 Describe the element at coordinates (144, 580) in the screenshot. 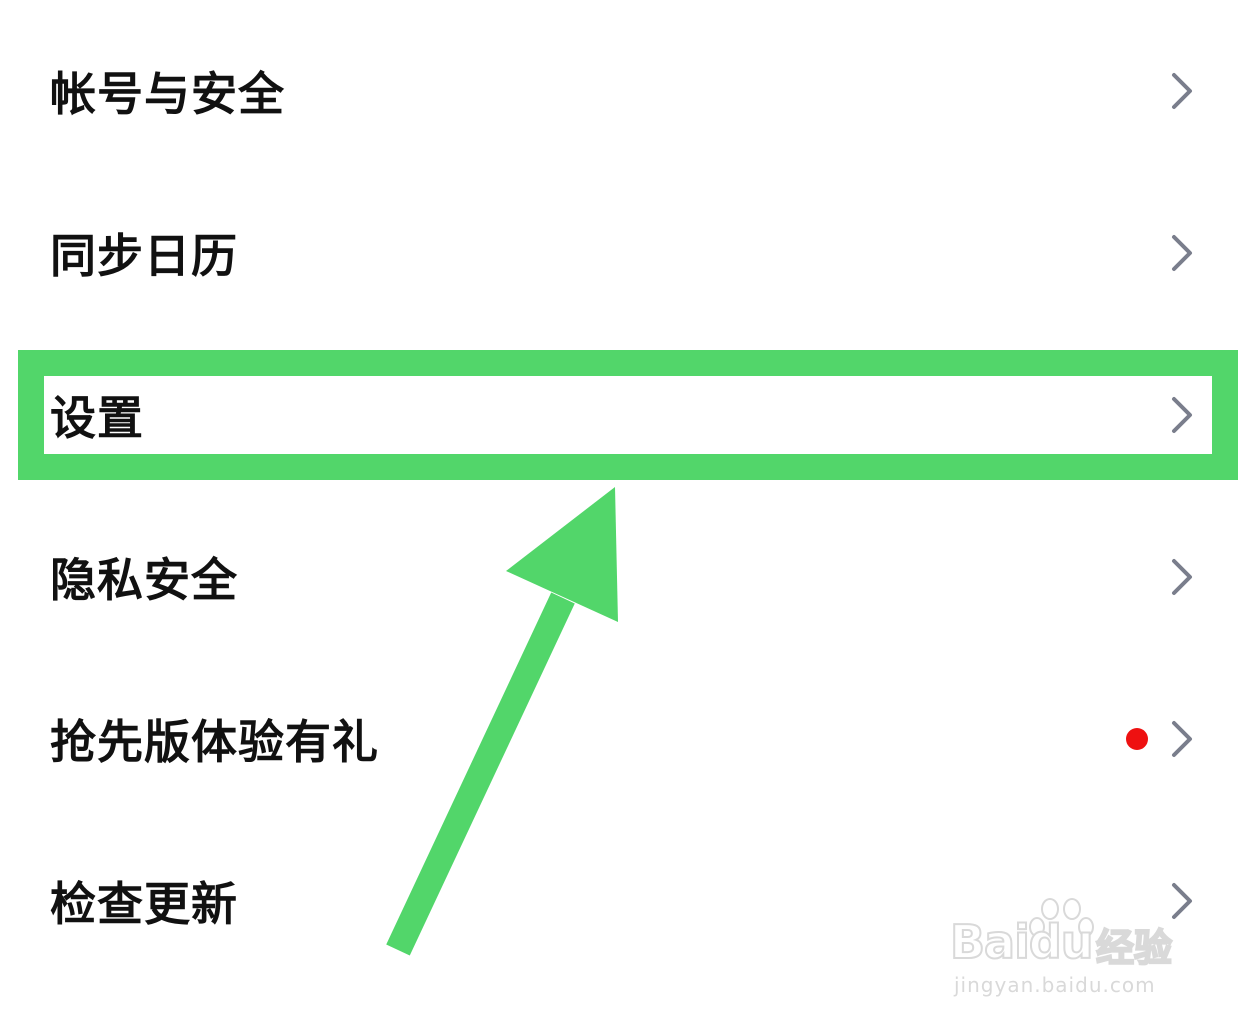

I see `menu-item-label: 隐私安全` at that location.